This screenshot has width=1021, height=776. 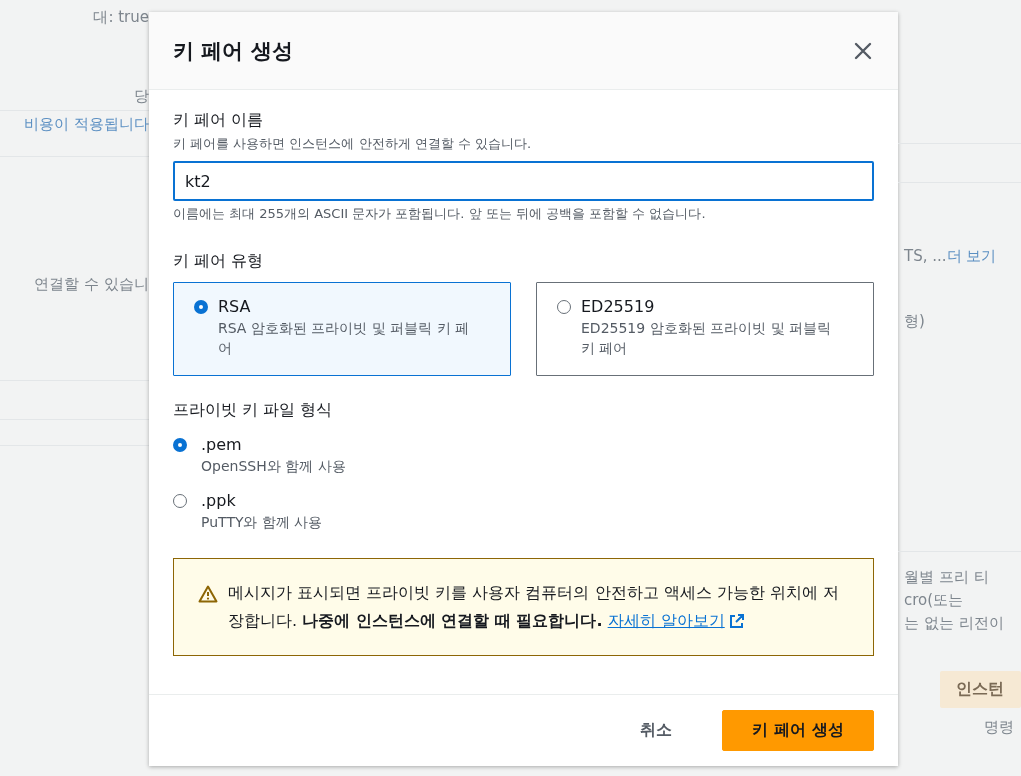 I want to click on key-type-option: RSA RSA 암호화된 프라이빗 및 퍼블릭 키 페어, so click(x=342, y=329).